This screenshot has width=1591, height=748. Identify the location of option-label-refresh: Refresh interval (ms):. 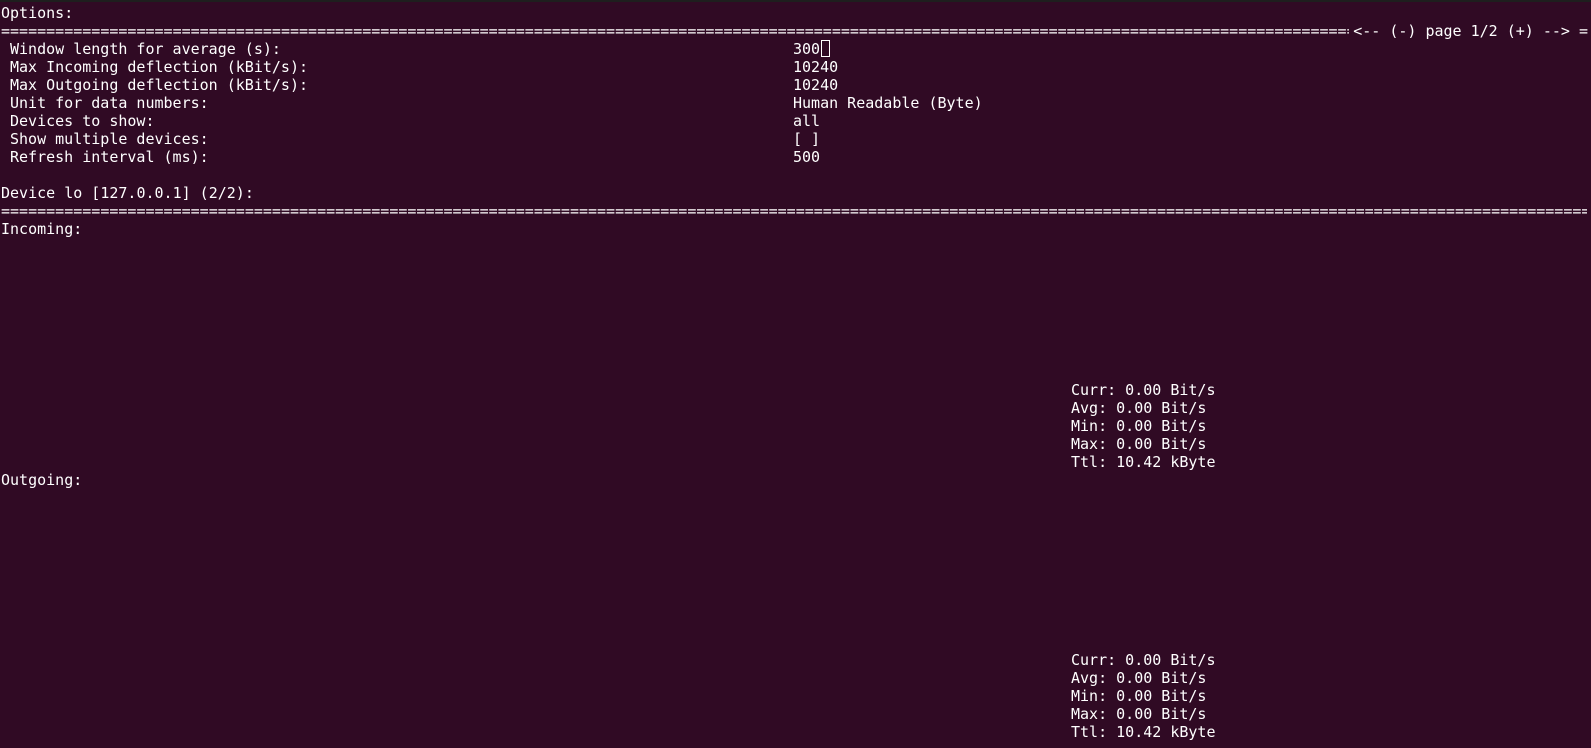
(109, 157).